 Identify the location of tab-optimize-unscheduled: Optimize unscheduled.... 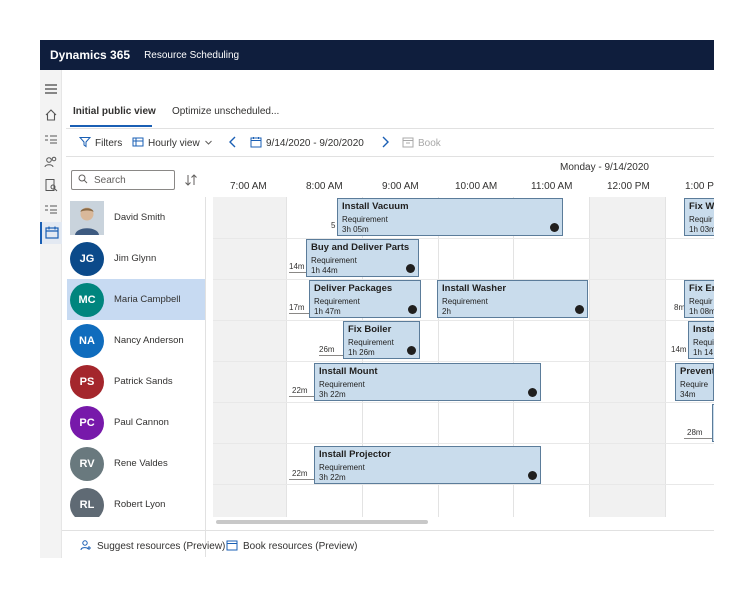
(225, 111).